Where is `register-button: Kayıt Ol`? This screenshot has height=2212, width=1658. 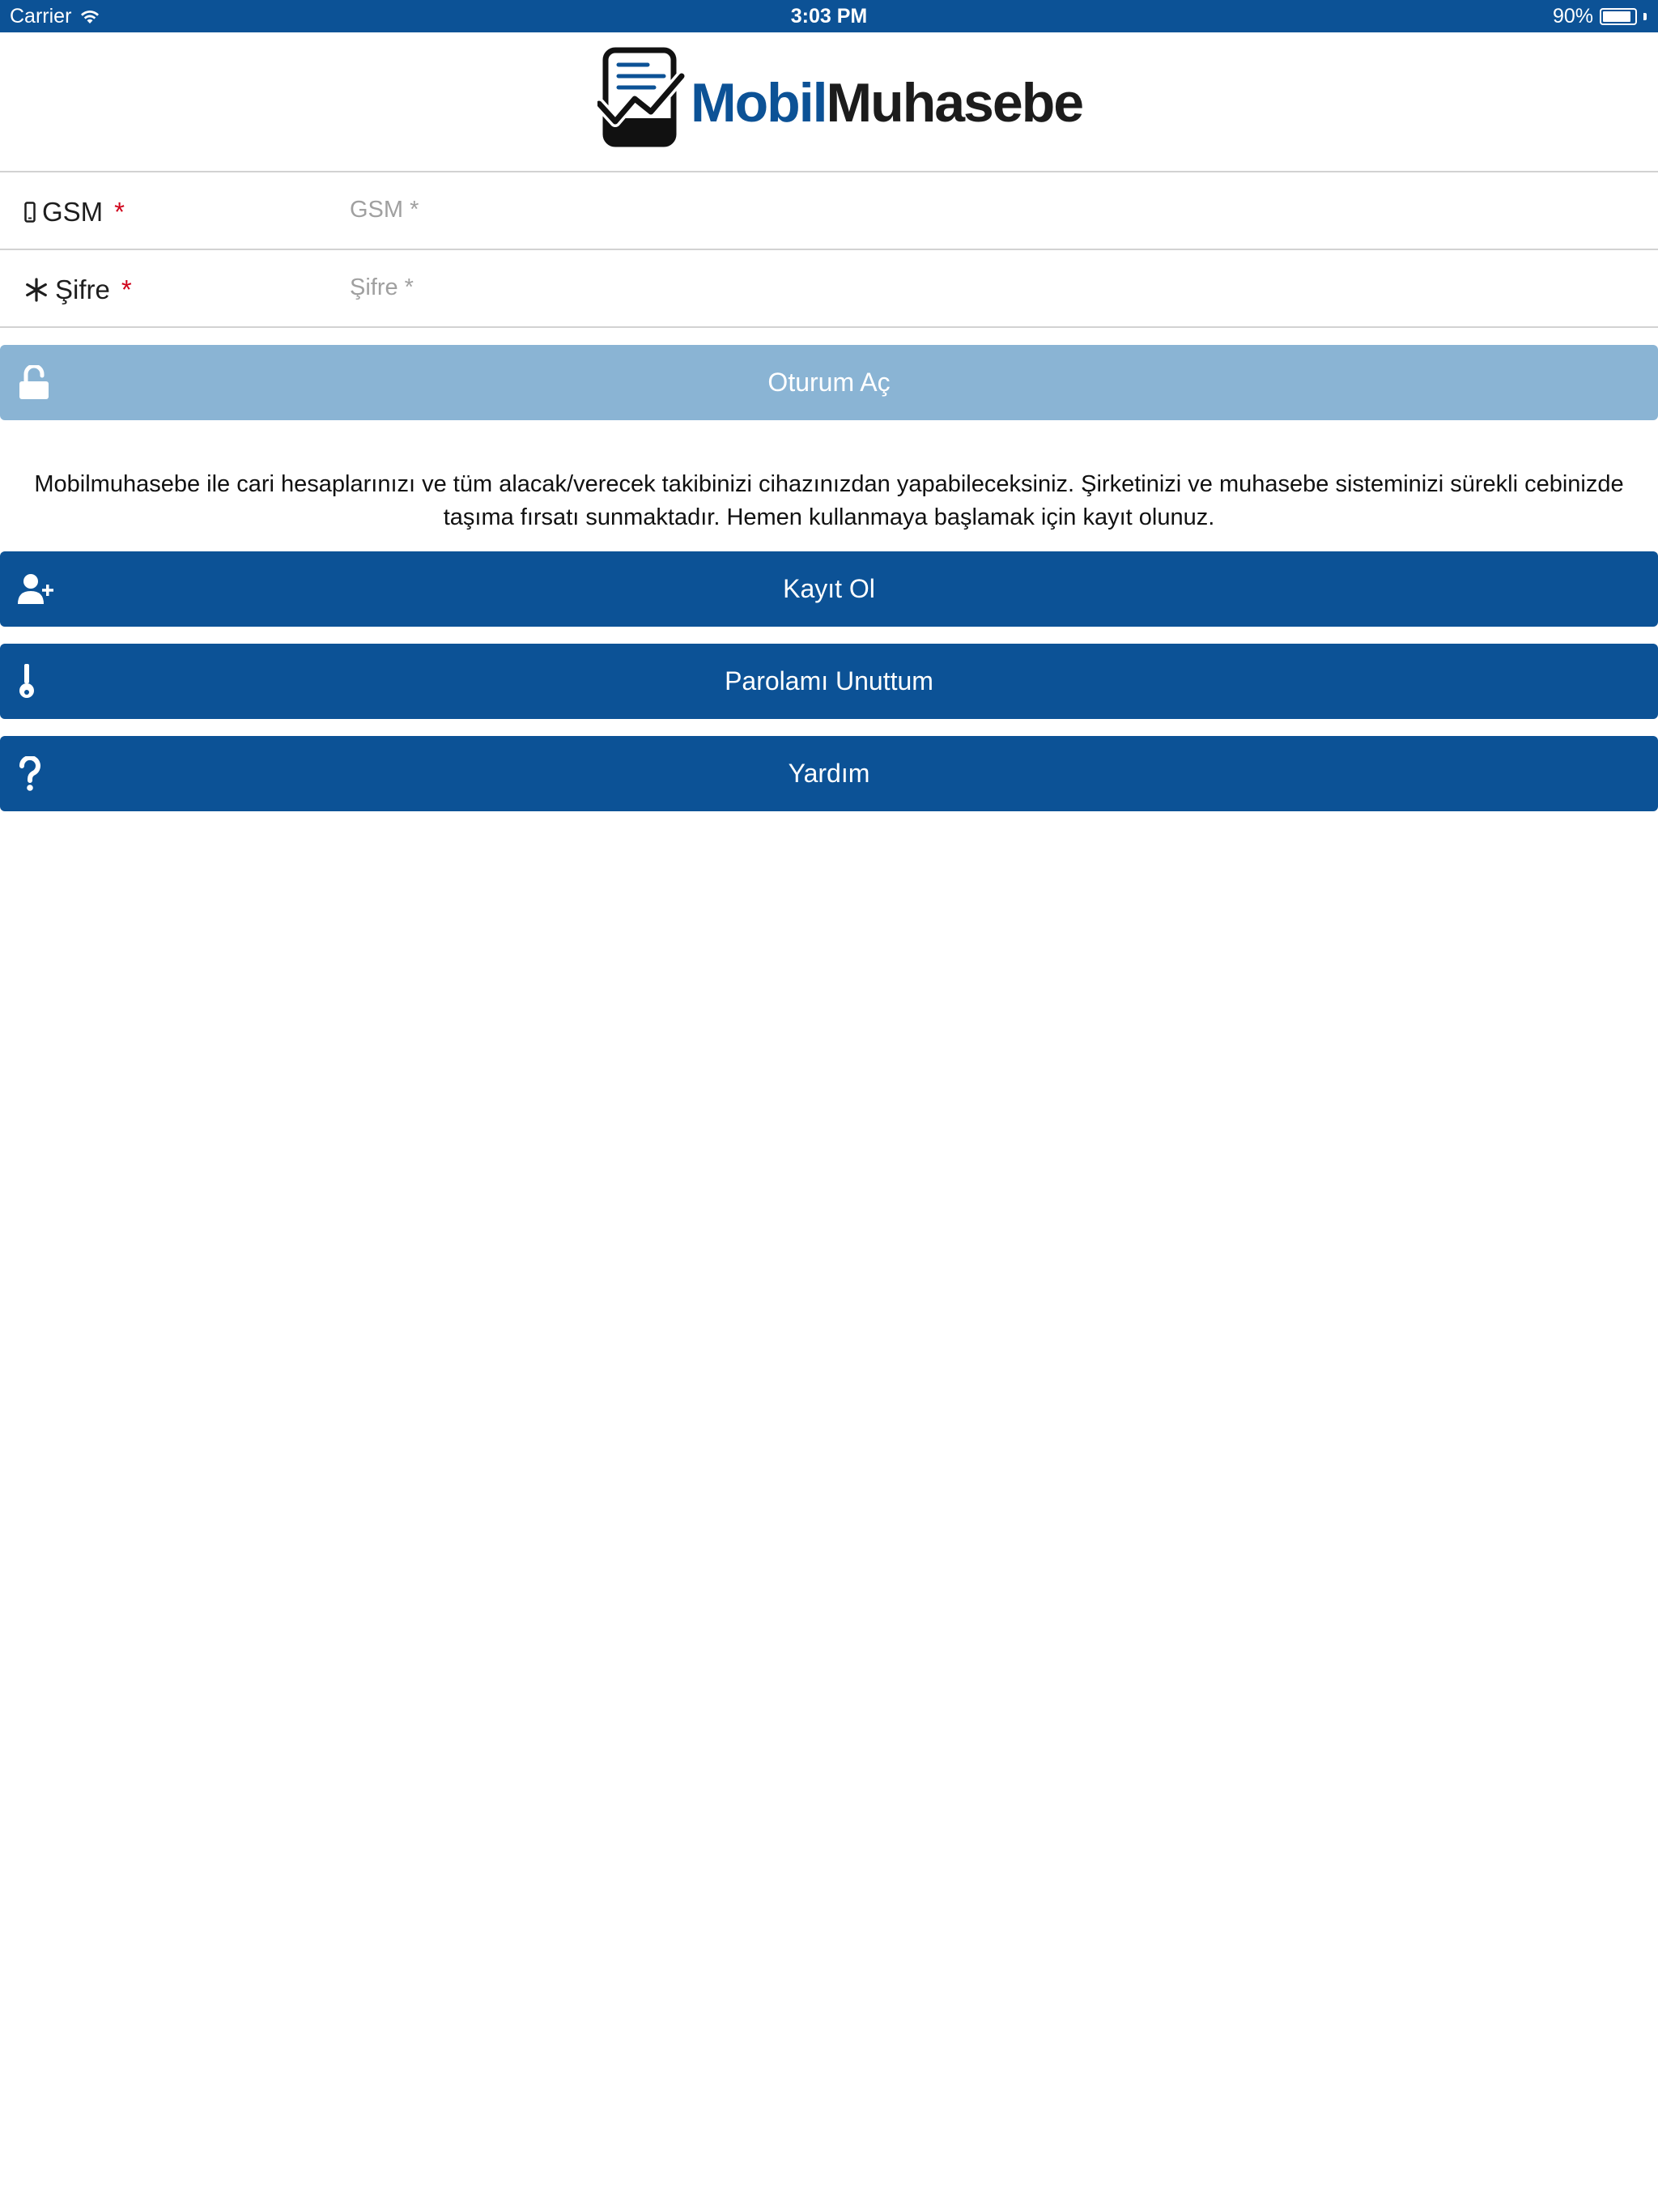
register-button: Kayıt Ol is located at coordinates (829, 589).